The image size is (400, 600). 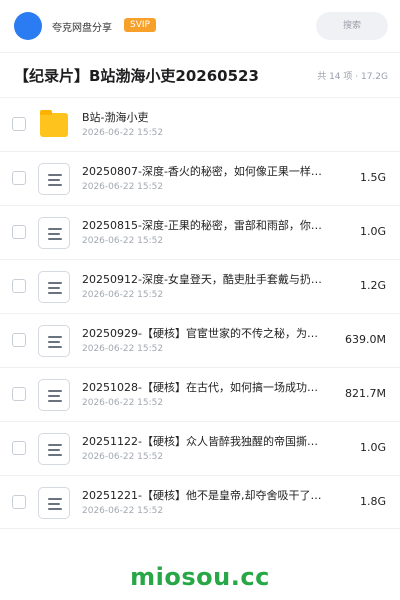 I want to click on item-name: B站-渤海小吏, so click(x=202, y=117).